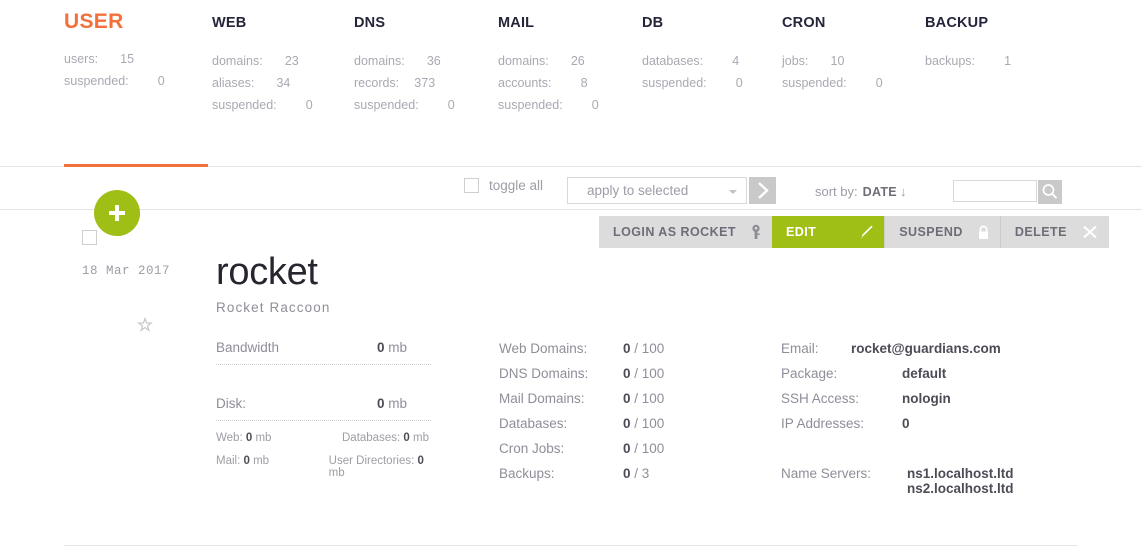 The image size is (1142, 551). I want to click on suspend-button: SUSPEND, so click(942, 232).